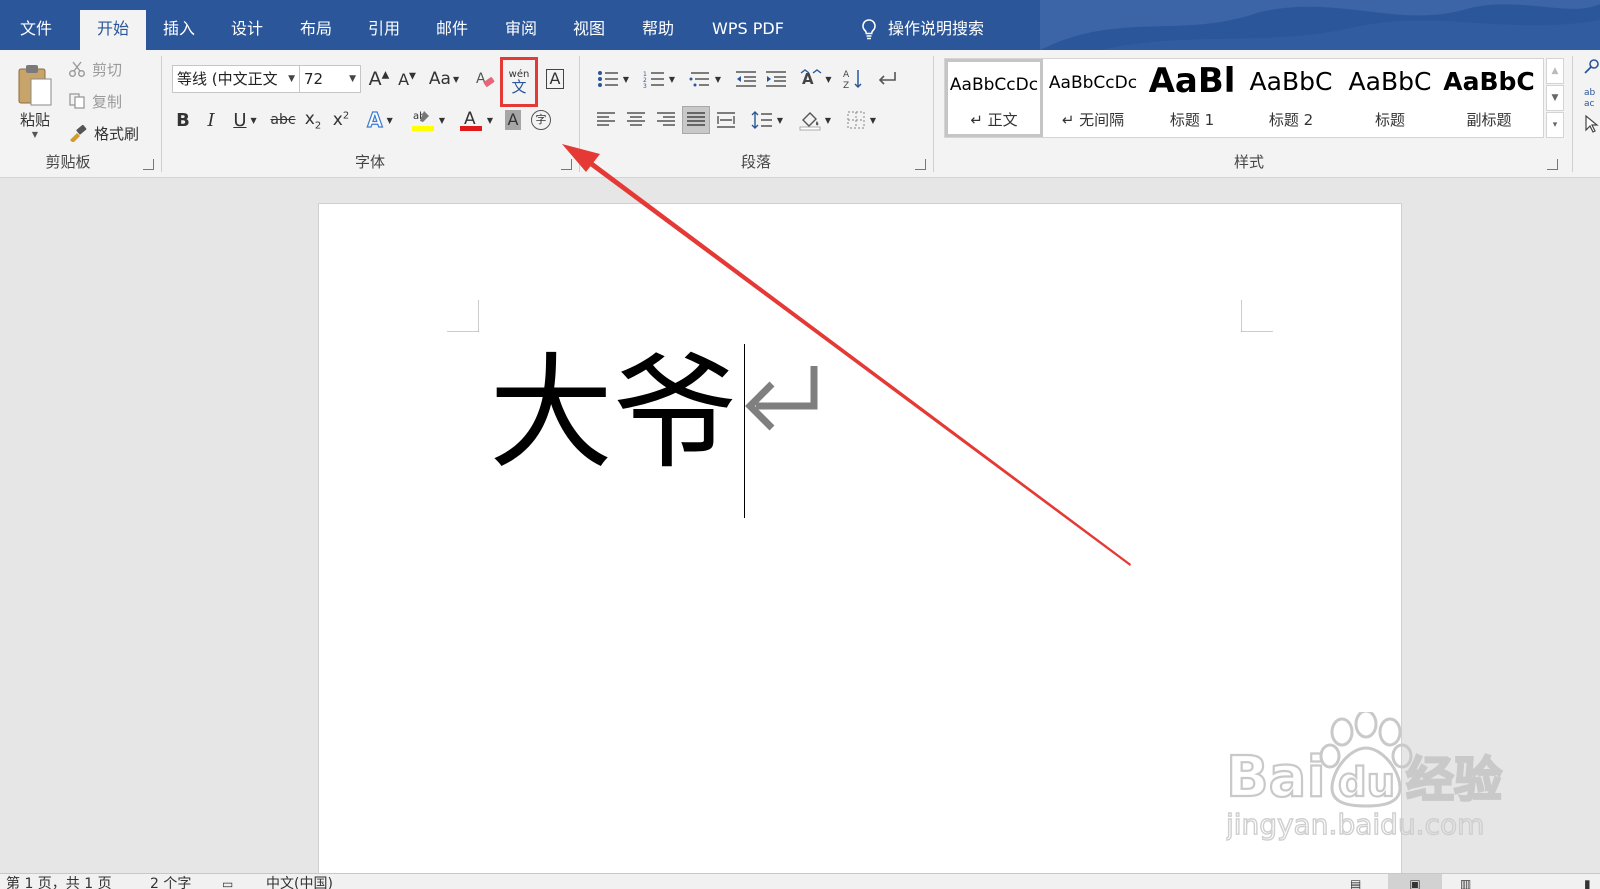 This screenshot has height=889, width=1600. What do you see at coordinates (422, 121) in the screenshot?
I see `highlighter-icon: ab` at bounding box center [422, 121].